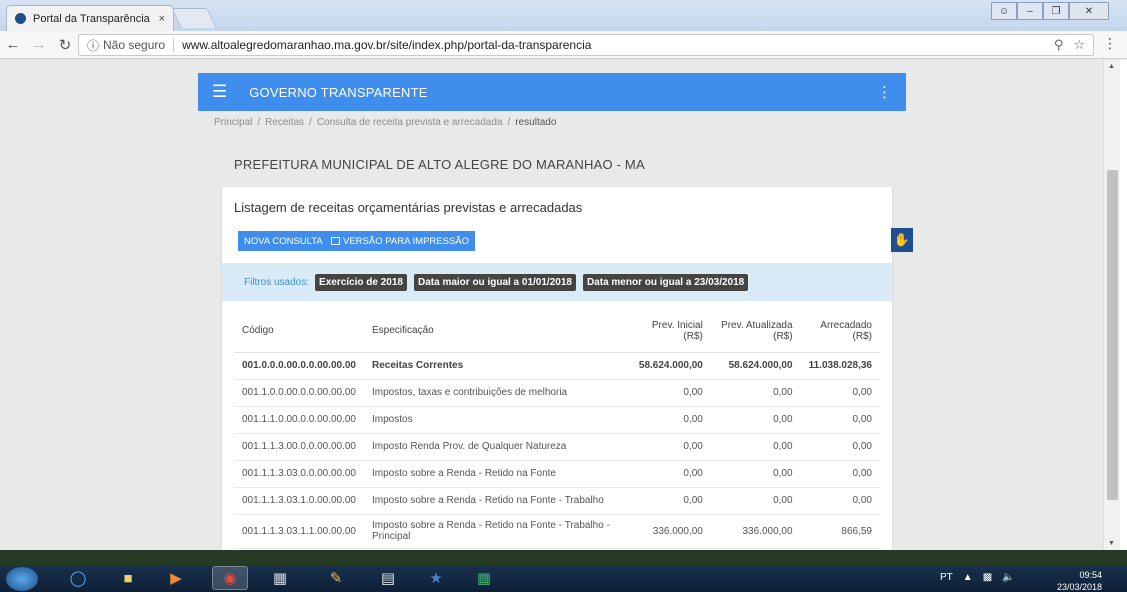 This screenshot has height=592, width=1127. I want to click on header-prev-initial: Prev. Inicial (R$), so click(668, 331).